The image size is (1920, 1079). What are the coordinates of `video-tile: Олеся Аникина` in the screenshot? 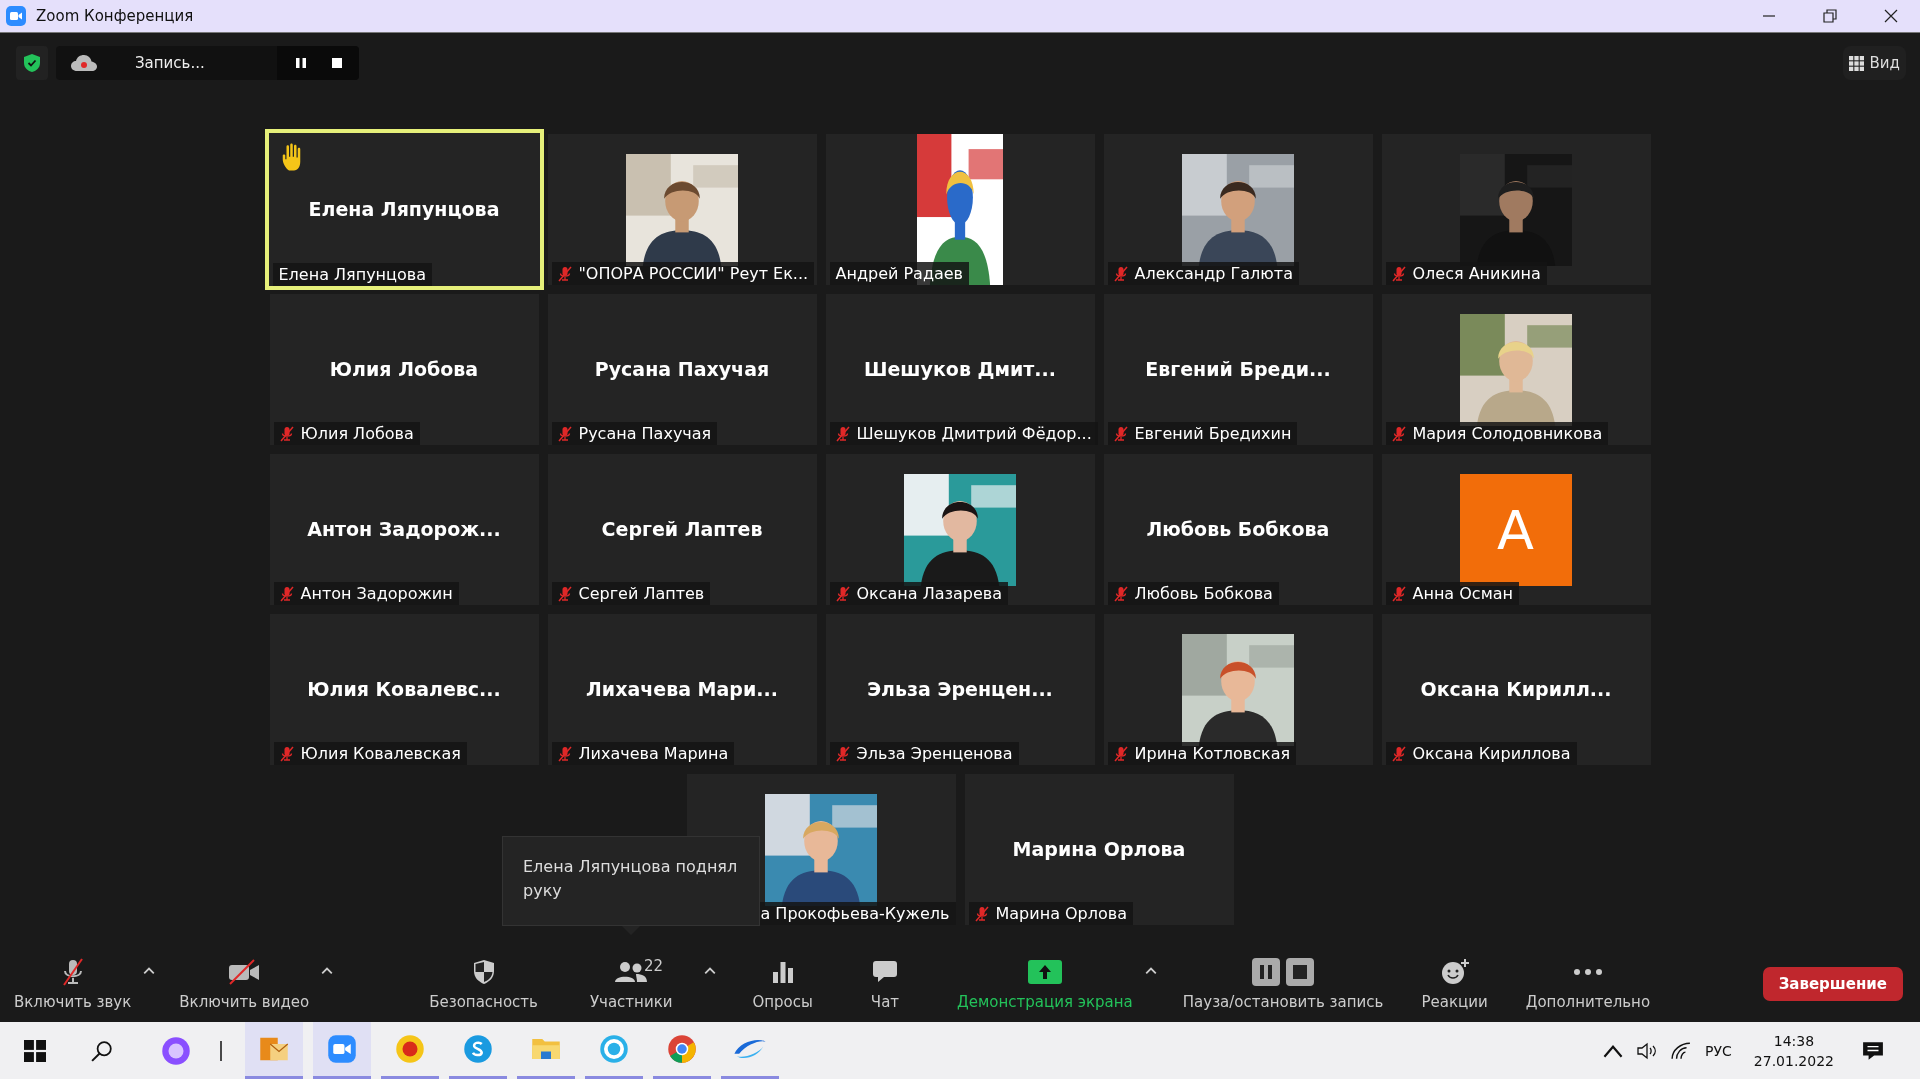 It's located at (1516, 209).